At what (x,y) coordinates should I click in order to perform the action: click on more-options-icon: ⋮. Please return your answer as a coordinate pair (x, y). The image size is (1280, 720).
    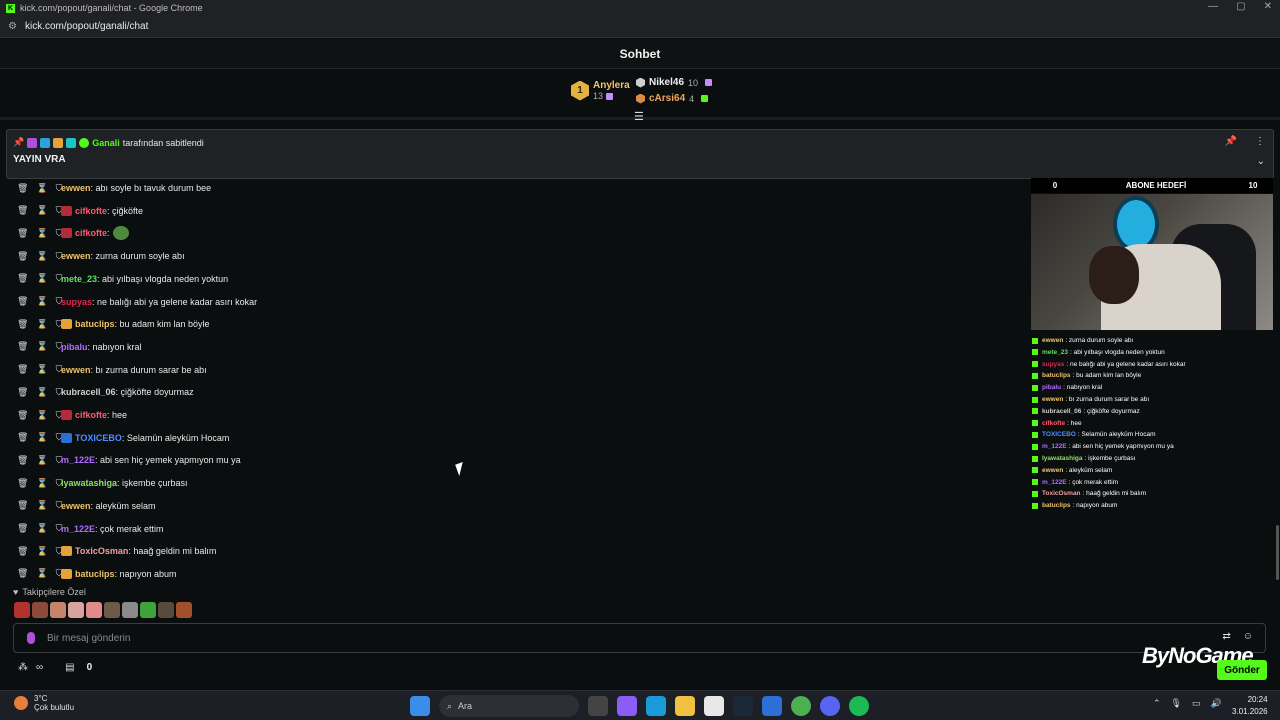
    Looking at the image, I should click on (1260, 141).